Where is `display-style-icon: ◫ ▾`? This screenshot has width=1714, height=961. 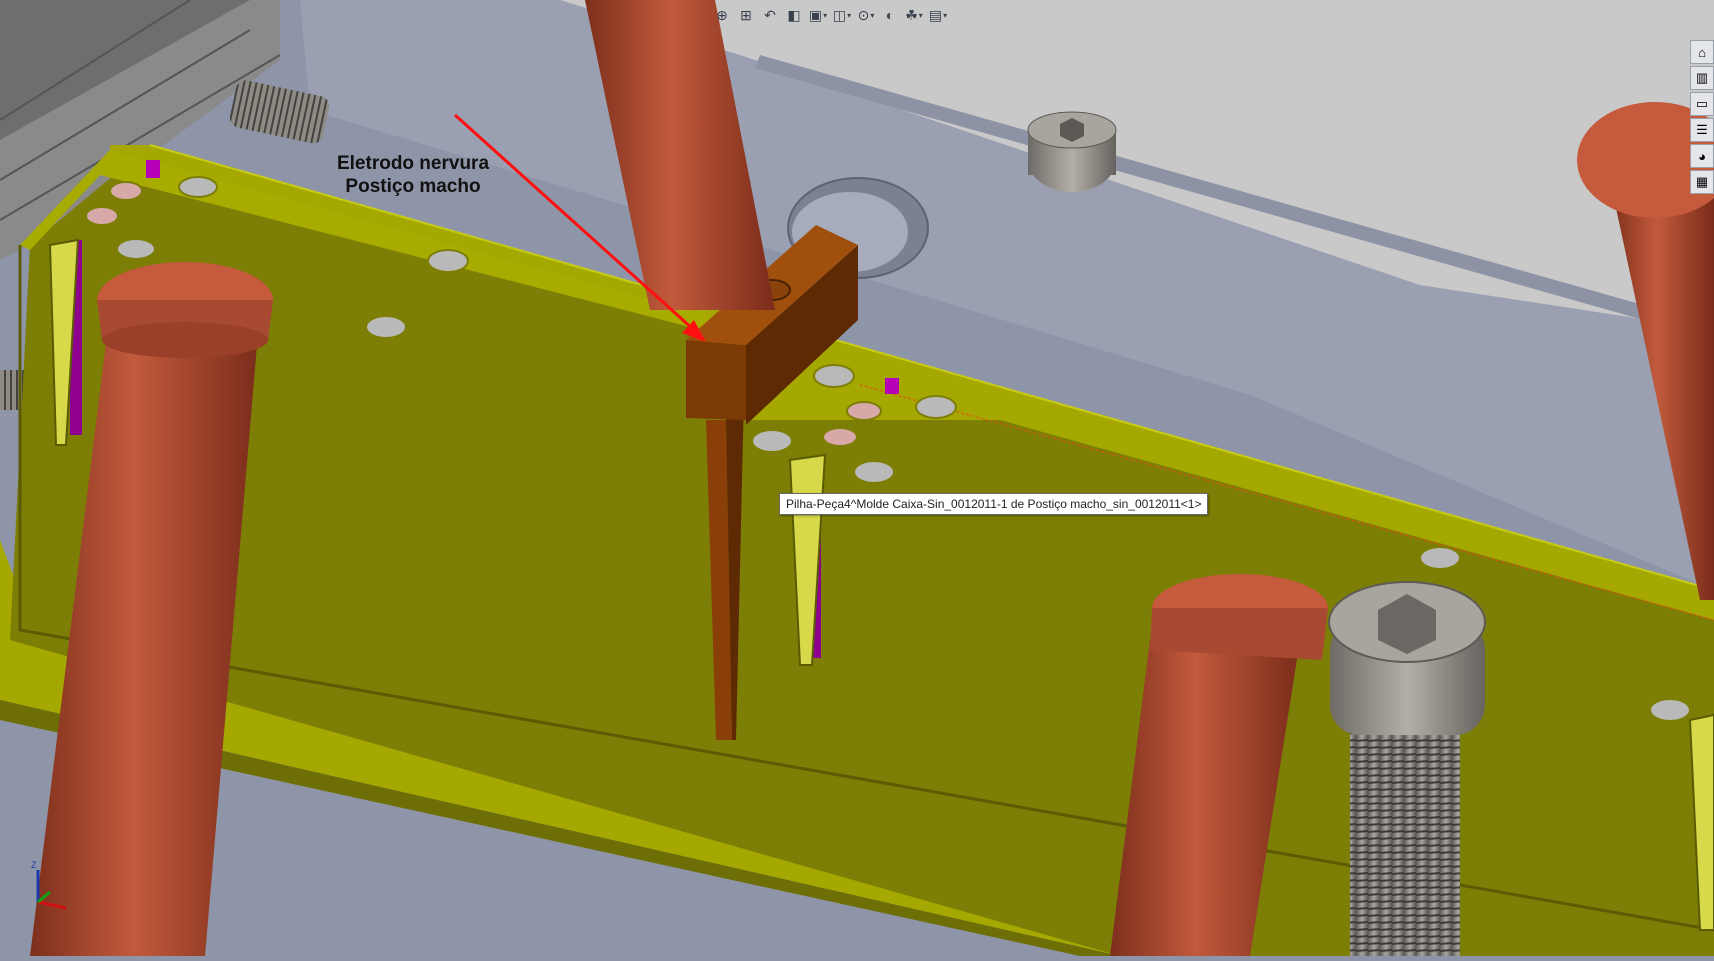
display-style-icon: ◫ ▾ is located at coordinates (842, 15).